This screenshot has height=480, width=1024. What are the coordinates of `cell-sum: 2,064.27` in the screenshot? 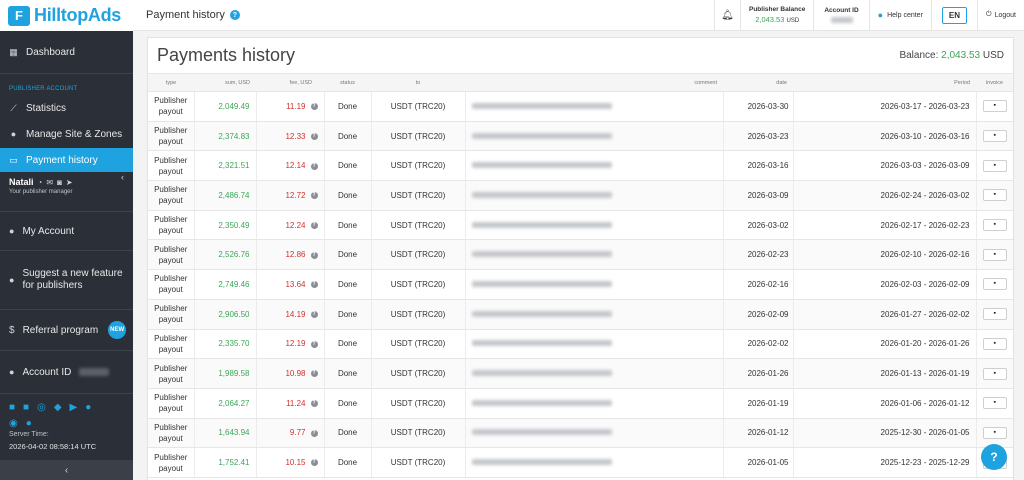 It's located at (224, 403).